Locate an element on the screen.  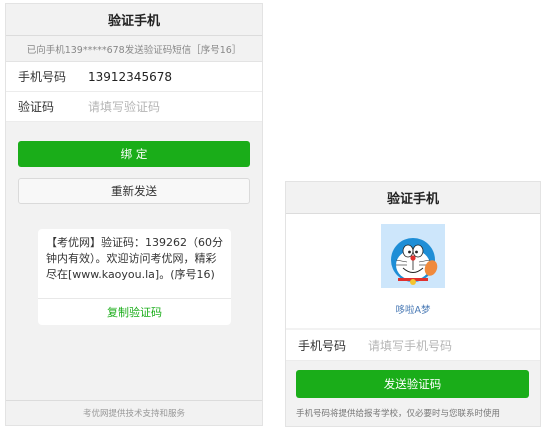
send-code-button: 发送验证码 is located at coordinates (412, 384).